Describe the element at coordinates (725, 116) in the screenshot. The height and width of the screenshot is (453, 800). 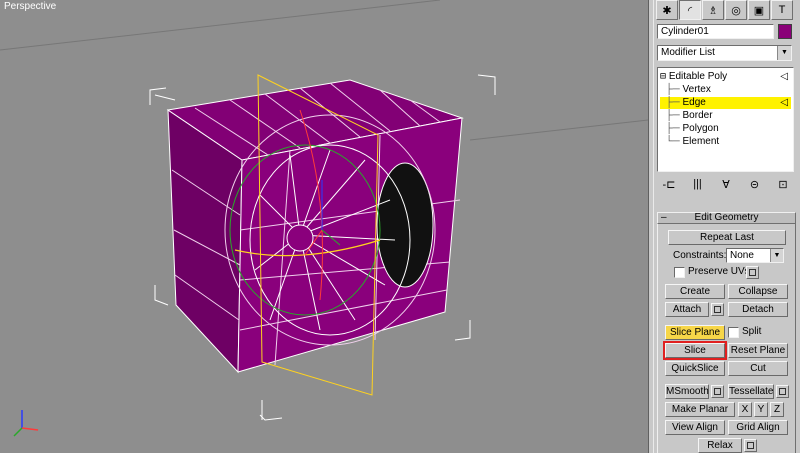
I see `stack-item-border: ├─ Border` at that location.